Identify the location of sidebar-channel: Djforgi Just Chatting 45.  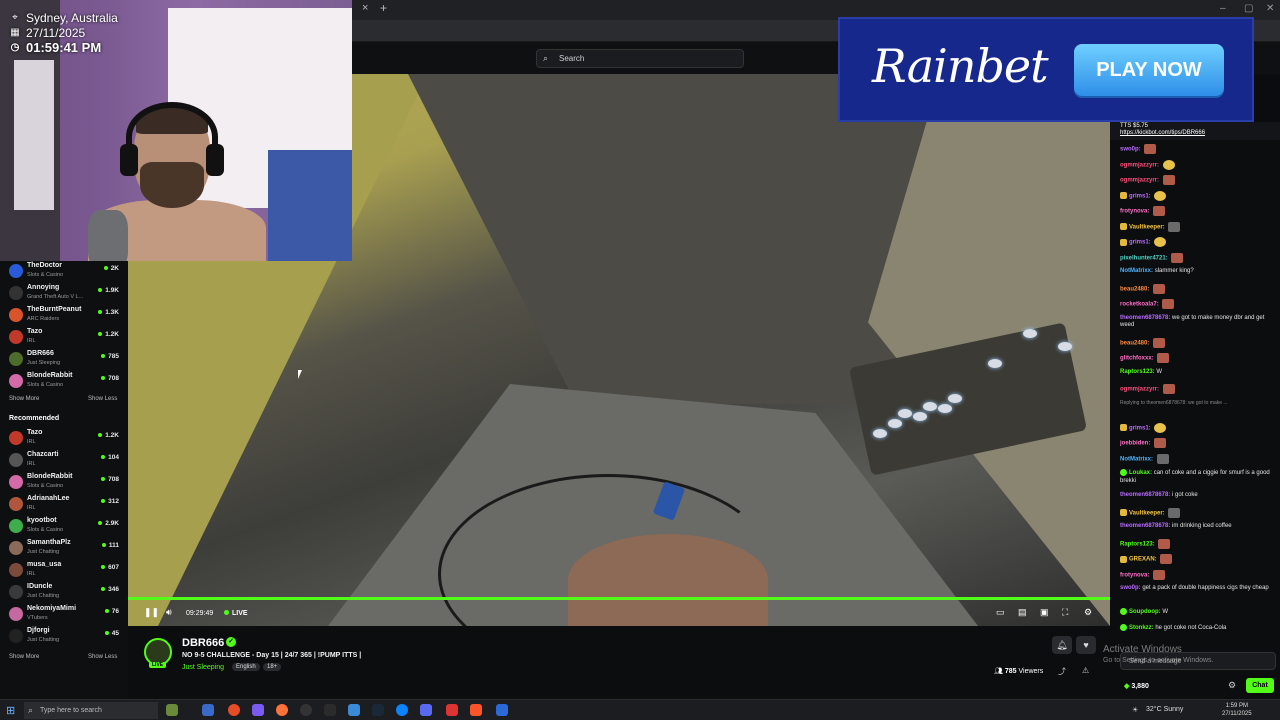
(64, 637).